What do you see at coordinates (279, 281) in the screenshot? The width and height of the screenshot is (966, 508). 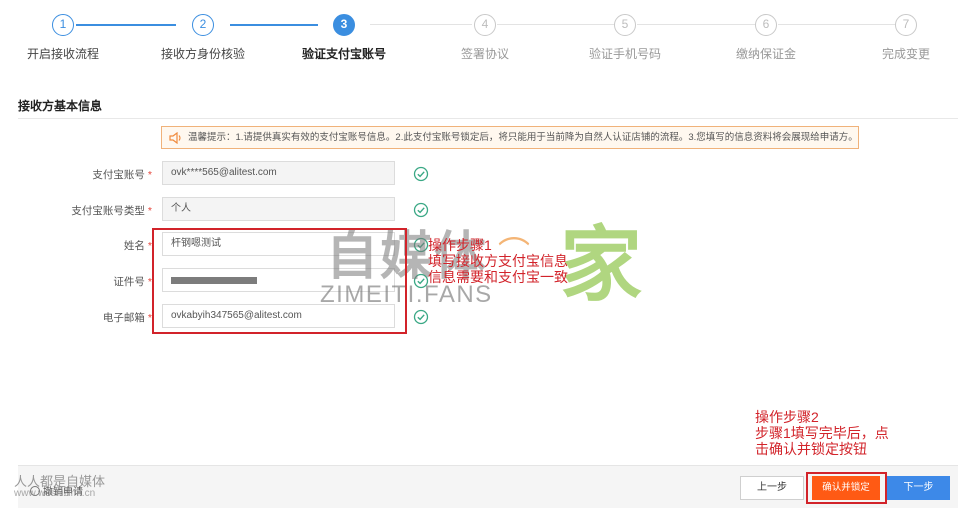 I see `annotation-highlight-form` at bounding box center [279, 281].